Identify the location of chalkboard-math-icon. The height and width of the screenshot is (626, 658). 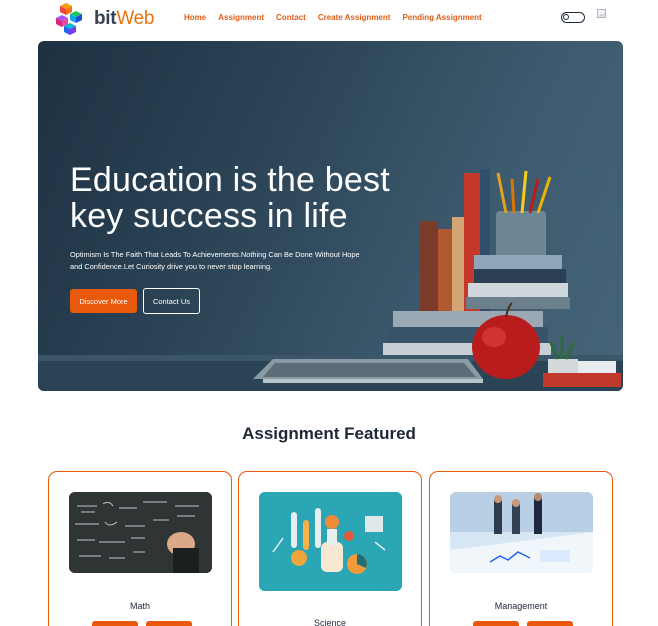
(140, 532).